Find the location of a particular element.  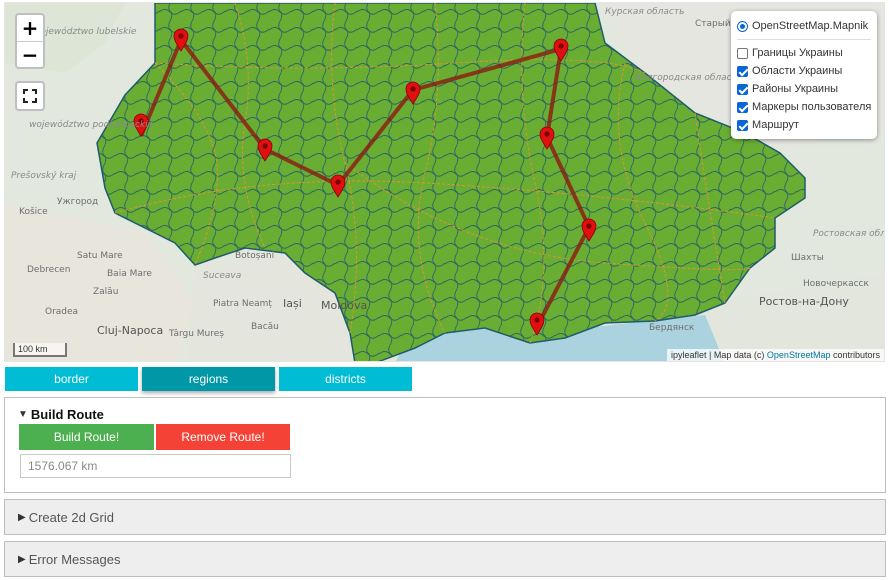

border-button: border is located at coordinates (71, 379).